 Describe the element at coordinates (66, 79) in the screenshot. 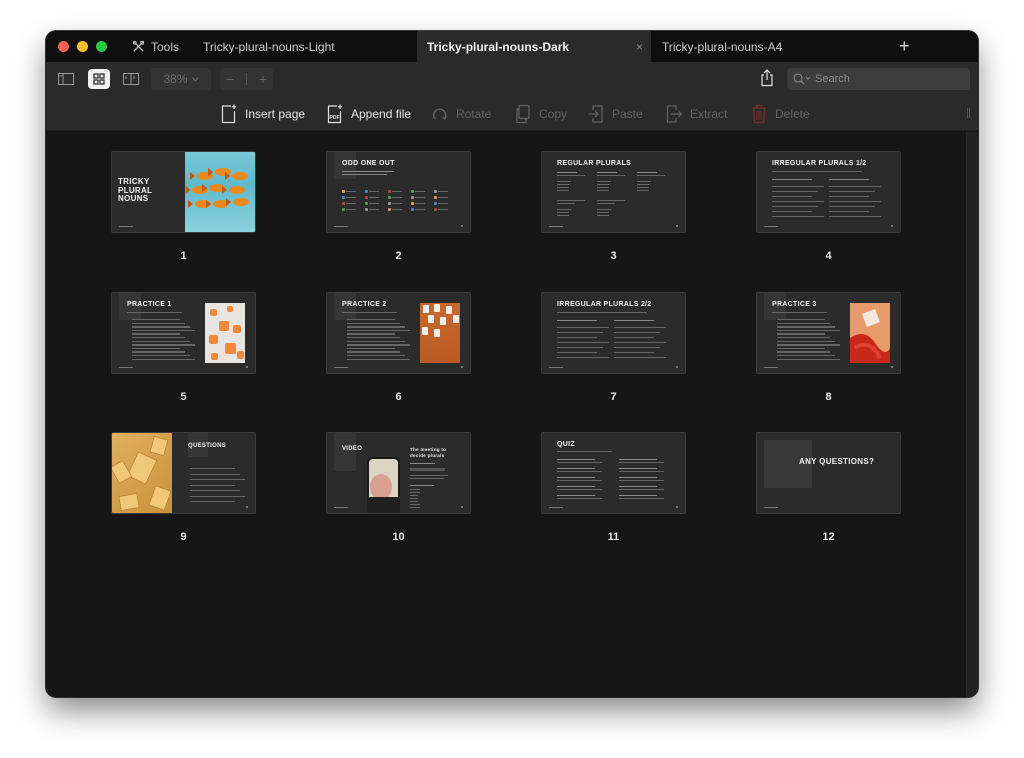

I see `sidebar-view-button` at that location.